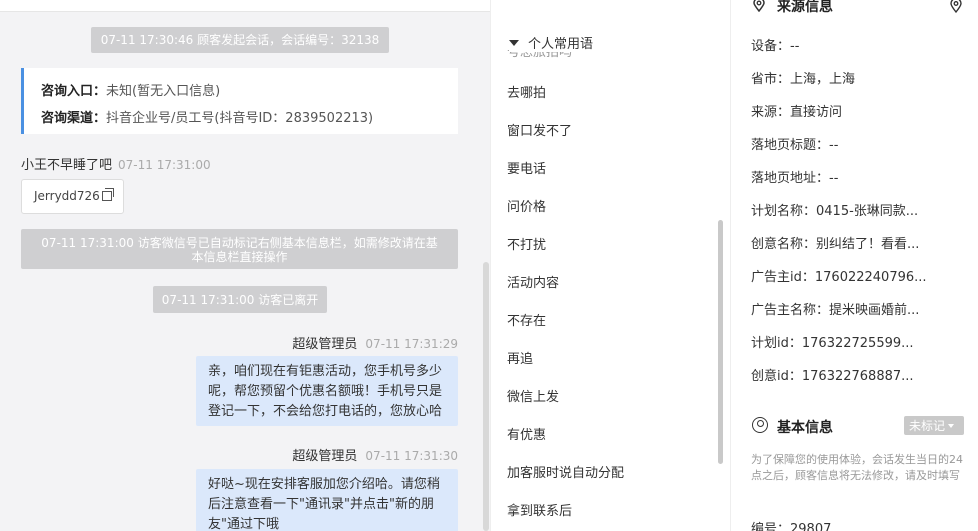 Image resolution: width=978 pixels, height=531 pixels. What do you see at coordinates (539, 129) in the screenshot?
I see `phrase-item: 窗口发不了` at bounding box center [539, 129].